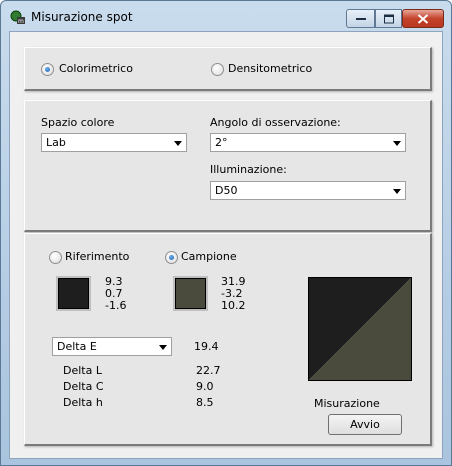 This screenshot has width=452, height=466. Describe the element at coordinates (360, 329) in the screenshot. I see `color-comparison-preview` at that location.